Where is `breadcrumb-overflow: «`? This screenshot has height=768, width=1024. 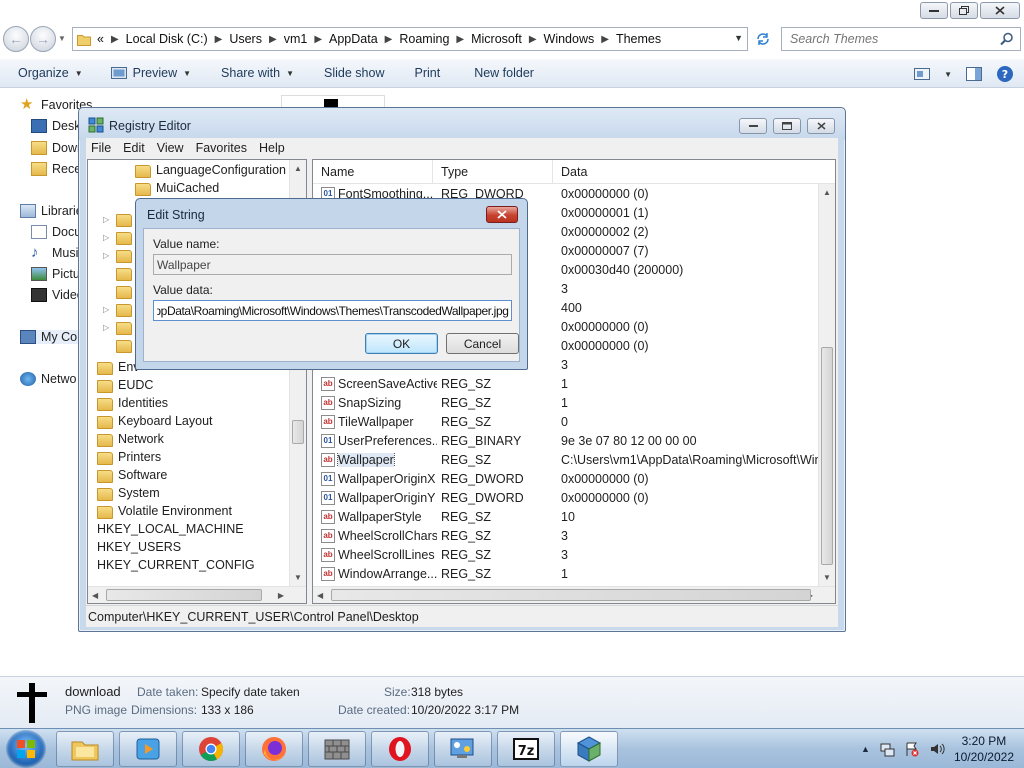 breadcrumb-overflow: « is located at coordinates (100, 39).